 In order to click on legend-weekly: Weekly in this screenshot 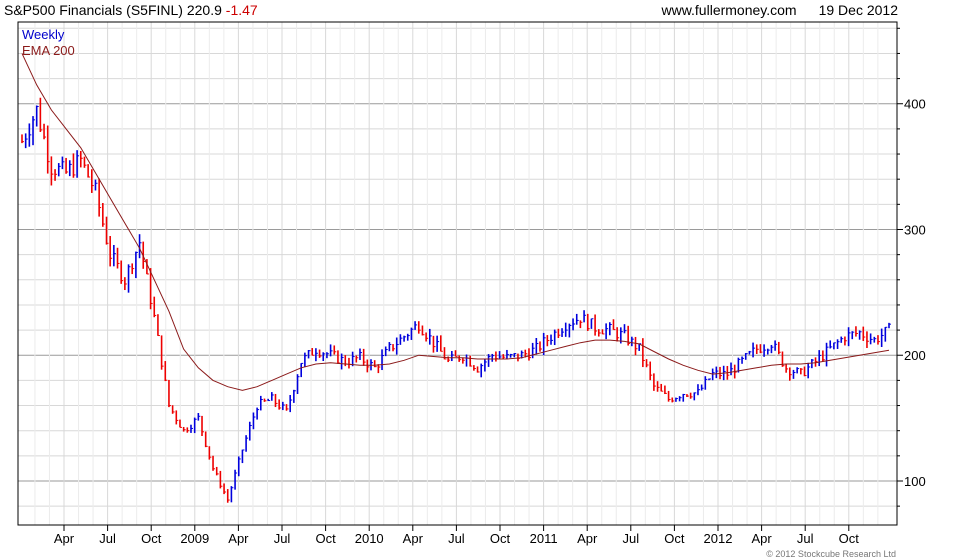, I will do `click(43, 34)`.